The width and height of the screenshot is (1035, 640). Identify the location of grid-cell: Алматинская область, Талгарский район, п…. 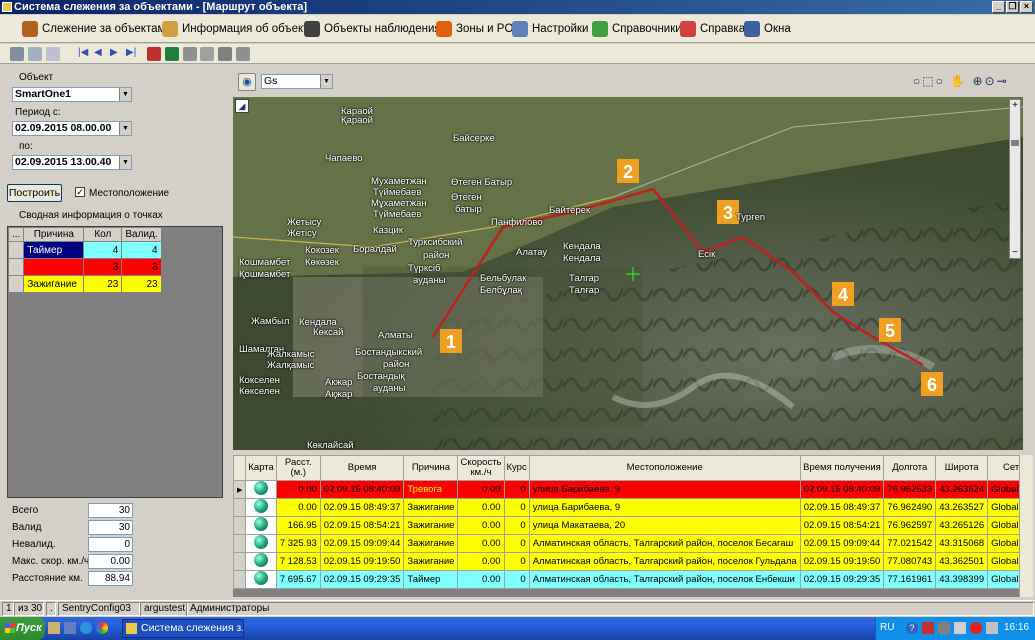
(664, 579).